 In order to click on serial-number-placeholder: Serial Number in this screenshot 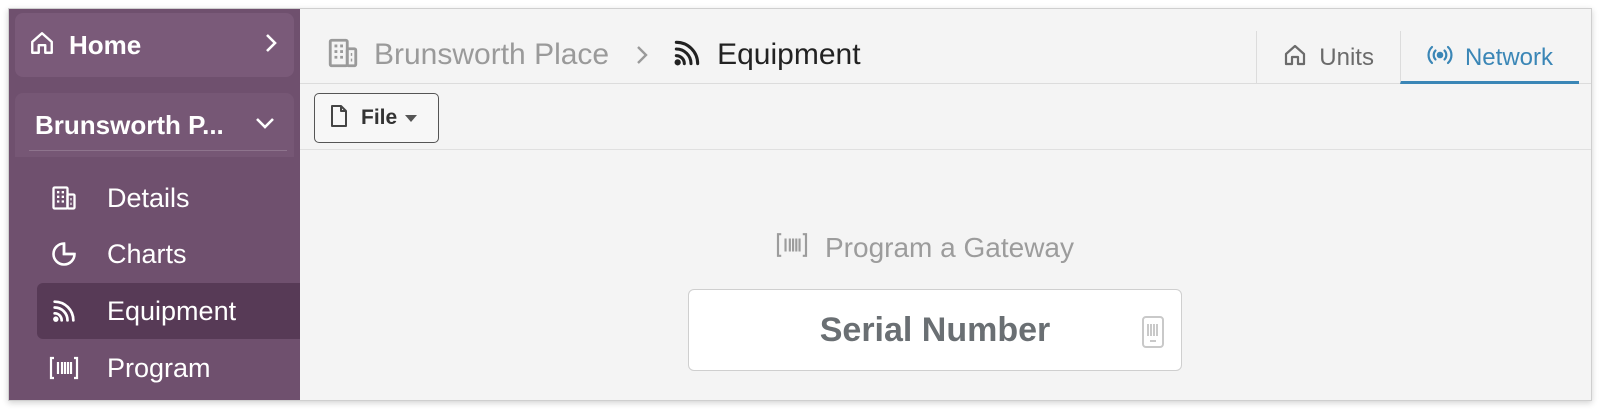, I will do `click(935, 329)`.